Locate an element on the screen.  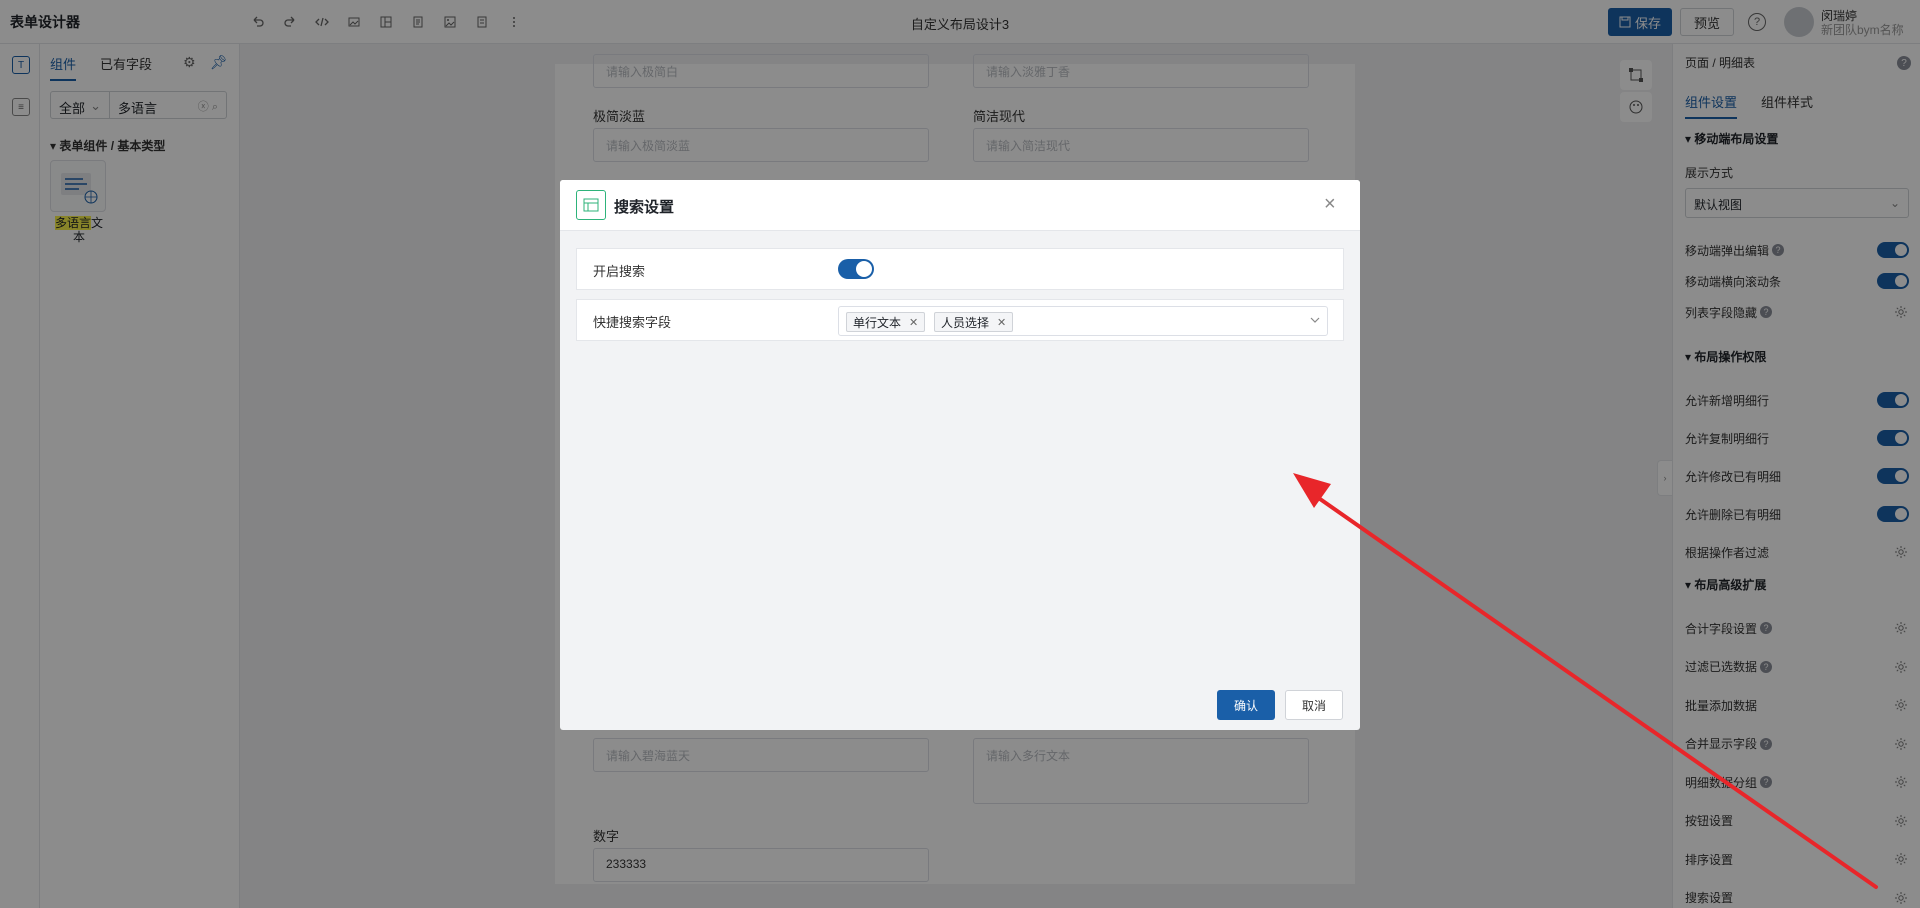
field-tag: 单行文本 ✕ is located at coordinates (886, 322).